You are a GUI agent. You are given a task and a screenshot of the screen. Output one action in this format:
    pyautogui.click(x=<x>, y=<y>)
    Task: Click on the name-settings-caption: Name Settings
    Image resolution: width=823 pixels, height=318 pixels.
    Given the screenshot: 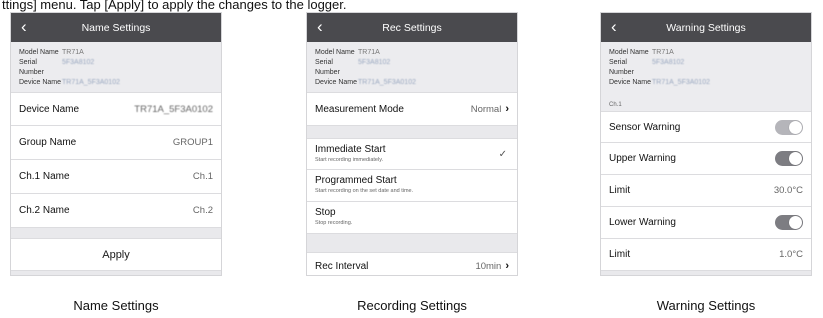 What is the action you would take?
    pyautogui.click(x=116, y=305)
    